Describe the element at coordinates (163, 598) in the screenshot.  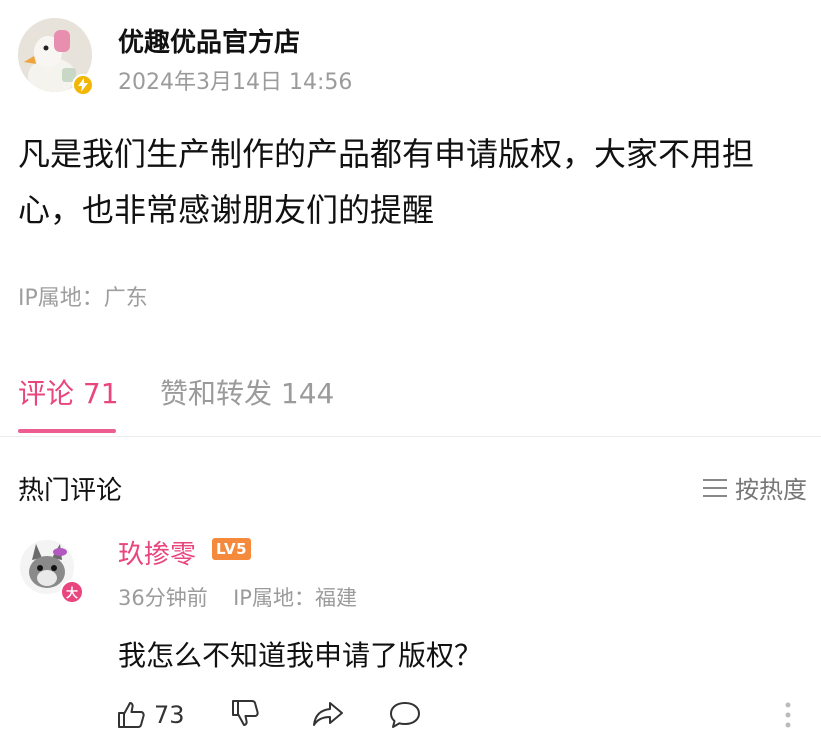
I see `comment-time: 36分钟前` at that location.